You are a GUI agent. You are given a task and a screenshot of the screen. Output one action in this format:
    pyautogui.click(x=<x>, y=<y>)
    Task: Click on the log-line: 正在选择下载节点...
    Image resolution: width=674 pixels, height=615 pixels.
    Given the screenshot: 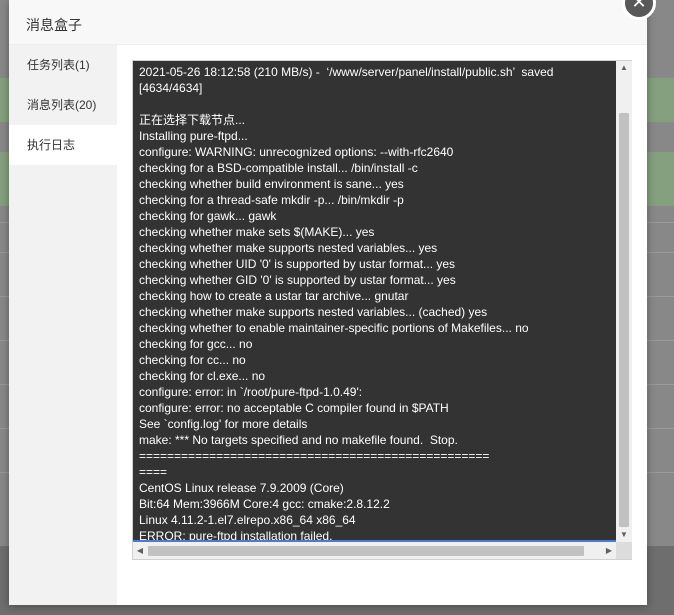 What is the action you would take?
    pyautogui.click(x=192, y=120)
    